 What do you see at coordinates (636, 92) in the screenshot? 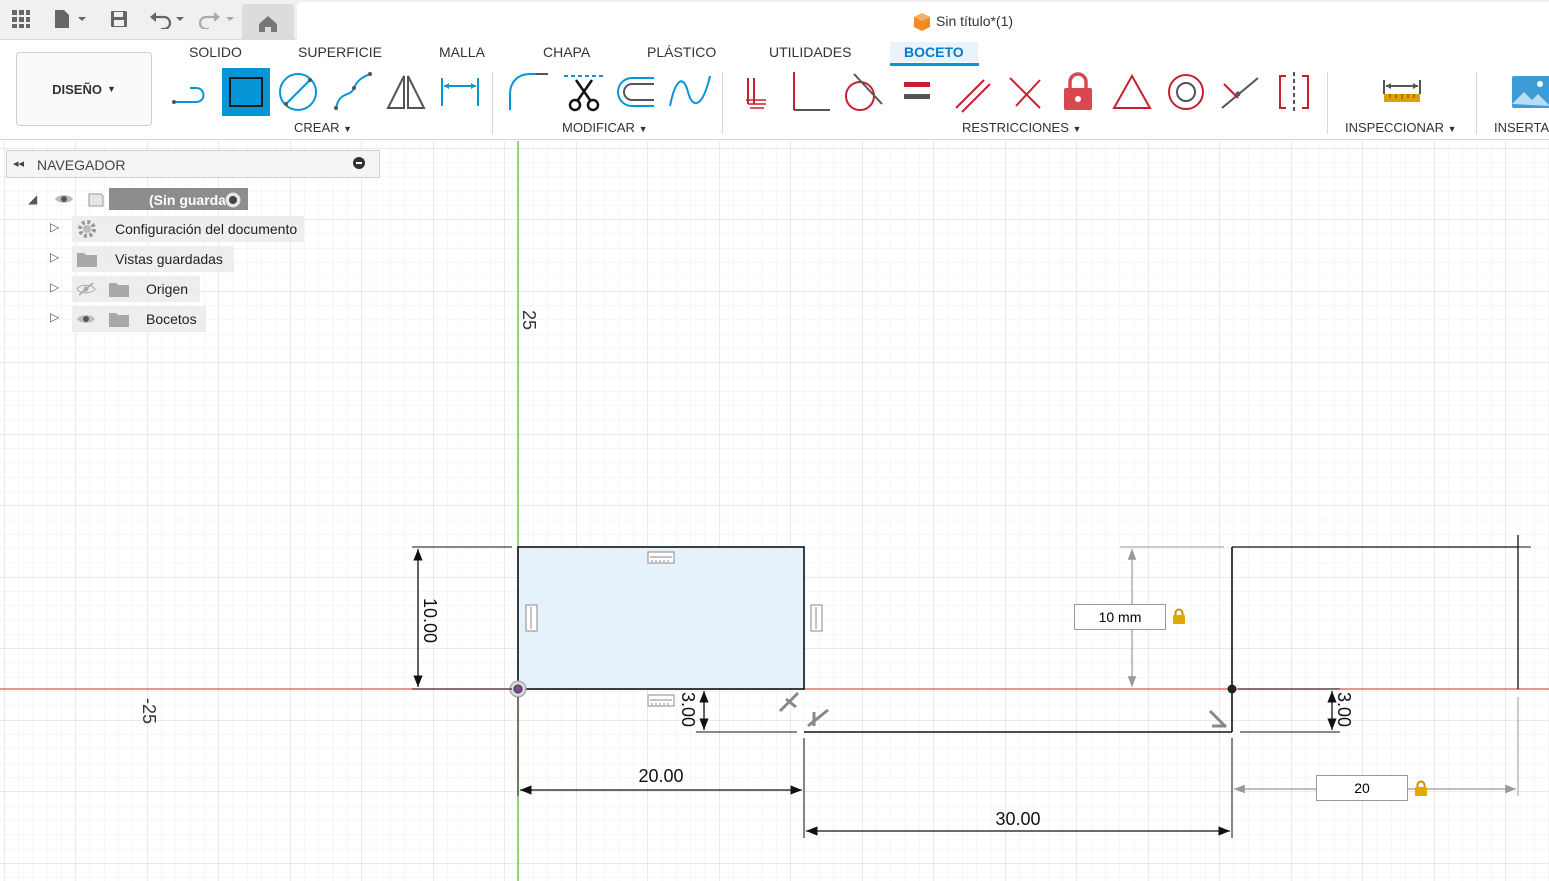
I see `offset-tool` at bounding box center [636, 92].